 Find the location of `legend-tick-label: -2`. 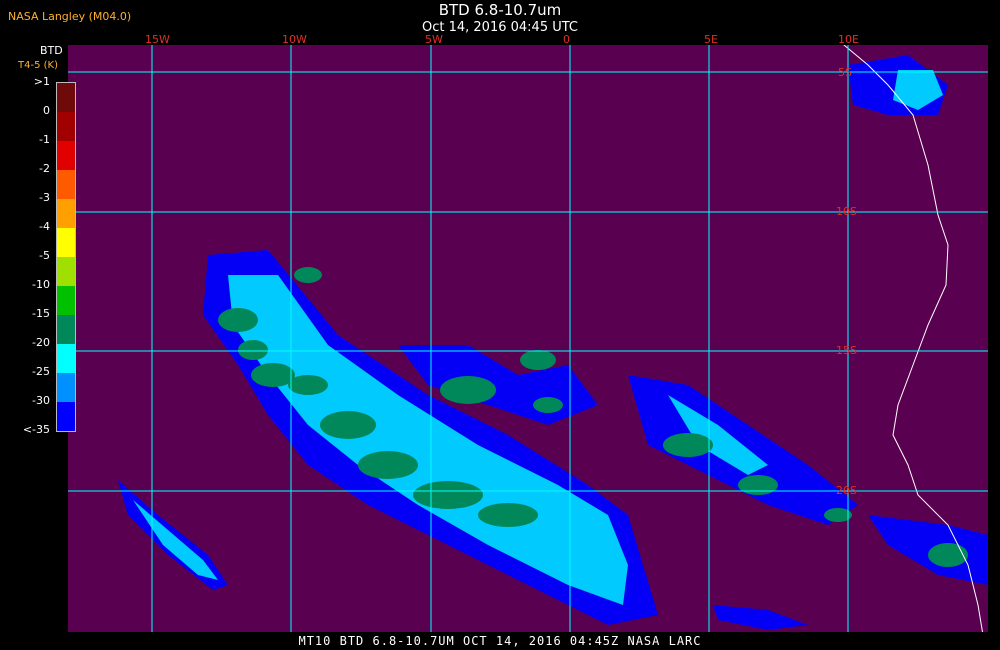

legend-tick-label: -2 is located at coordinates (44, 168).